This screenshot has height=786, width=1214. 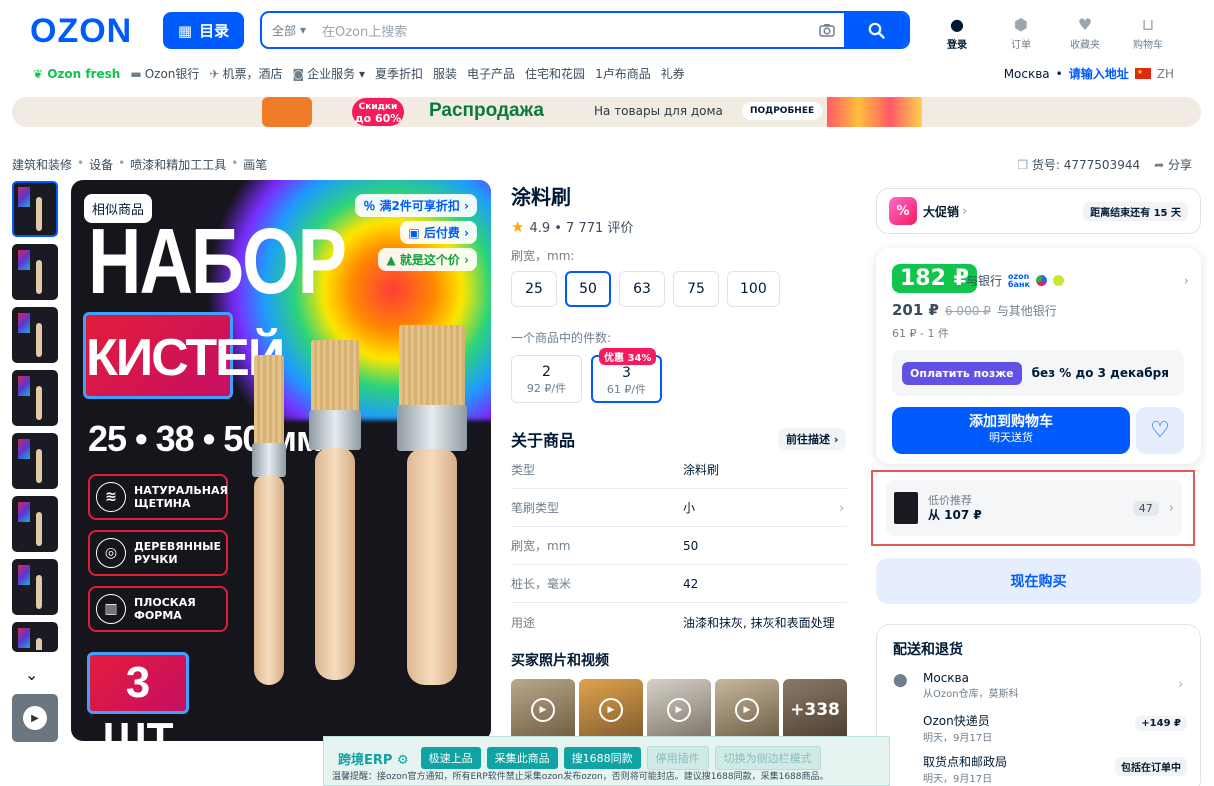 I want to click on location-selector: Москва • 请输入地址 ZH, so click(x=1089, y=73).